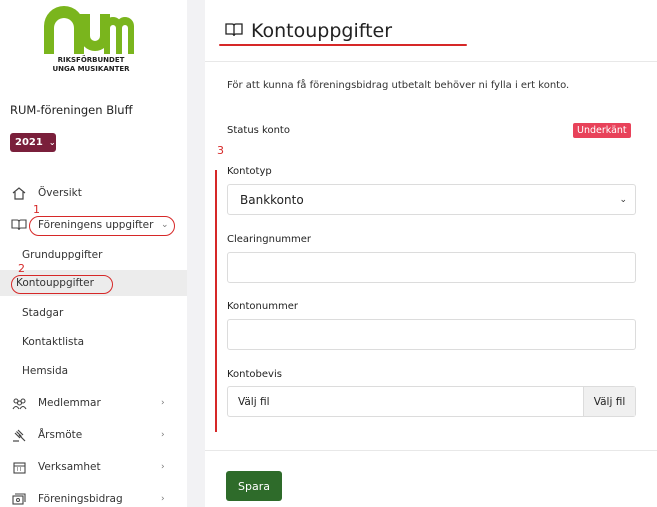 The image size is (657, 507). Describe the element at coordinates (602, 130) in the screenshot. I see `status-badge: Underkänt` at that location.